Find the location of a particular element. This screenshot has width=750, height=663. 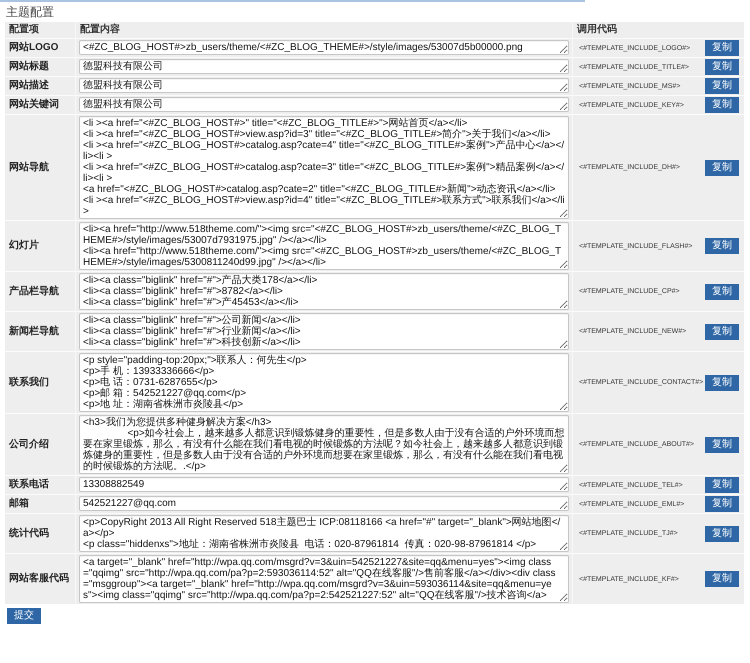

content-field: <li ><a href="<#ZC_BLOG_HOST#>" title="<#ZC_BLOG_TITLE#>">网站首页</a></li> <li ><a href="<#ZC_BLOG_HOST#>view.asp?id=3" title="<#ZC_BLOG_TITLE#>简介">关于我们</a></li> <li ><a href="<#ZC_BLOG_HOST#>catalog.asp?cate=4" title="<#ZC_BLOG_TITLE#>案例">产品中心</a></li><li > <li ><a href="<#ZC_BLOG_HOST#>catalog.asp?cate=3" title="<#ZC_BLOG_TITLE#>案例">精品案例</a></li><li > <a href="<#ZC_BLOG_HOST#>catalog.asp?cate=2" title="<#ZC_BLOG_TITLE#>新闻">动态资讯</a></li> <li ><a href="<#ZC_BLOG_HOST#>view.asp?id=4" title="<#ZC_BLOG_TITLE#>联系方式">联系我们</a></li> is located at coordinates (324, 167).